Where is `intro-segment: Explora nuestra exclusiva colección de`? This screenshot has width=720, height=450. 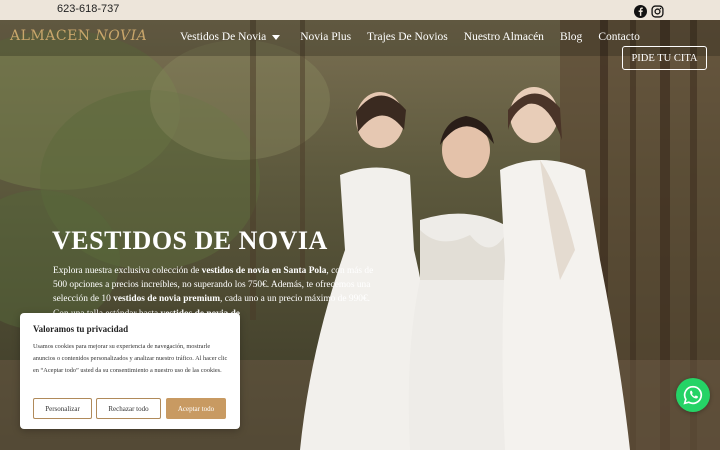 intro-segment: Explora nuestra exclusiva colección de is located at coordinates (127, 271).